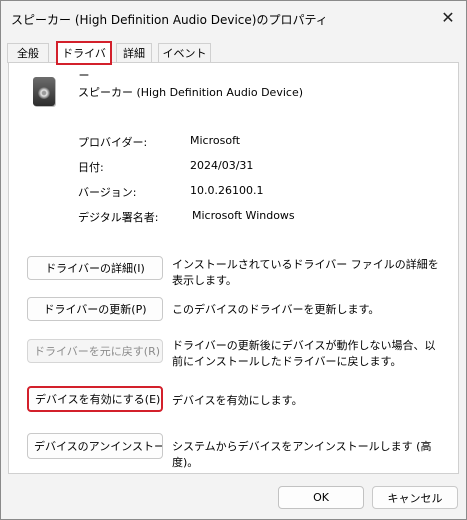 This screenshot has width=467, height=520. What do you see at coordinates (84, 61) in the screenshot?
I see `tab-driver: ドライバー` at bounding box center [84, 61].